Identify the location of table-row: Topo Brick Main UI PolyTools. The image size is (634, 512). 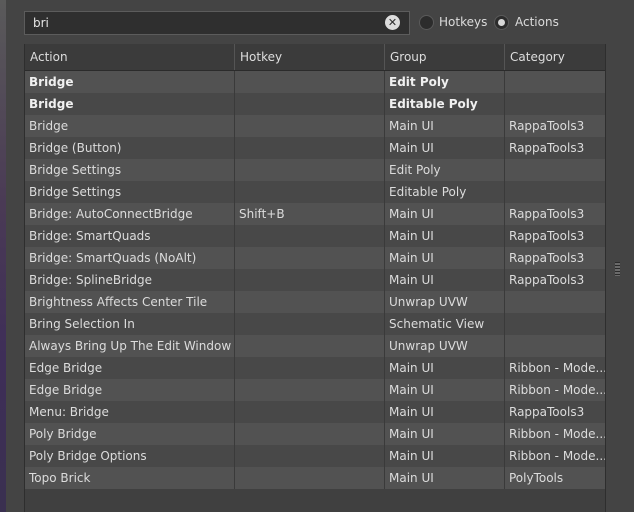
(315, 478).